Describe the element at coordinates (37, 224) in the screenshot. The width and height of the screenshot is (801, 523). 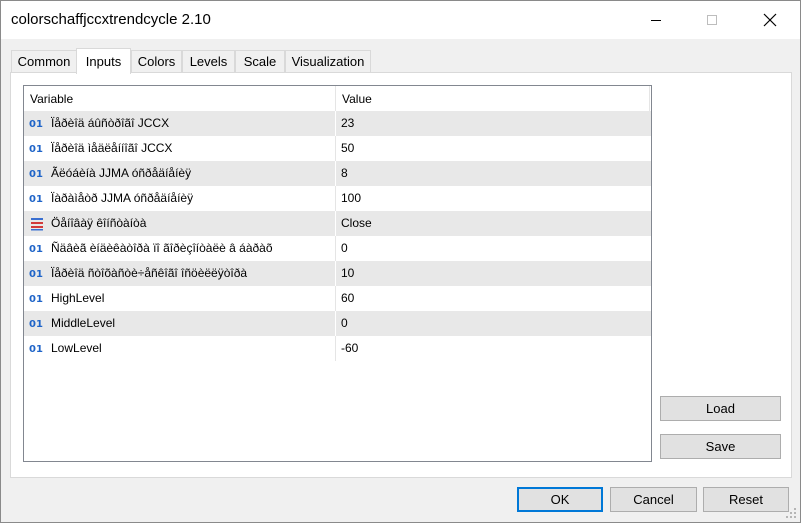
I see `enum-icon` at that location.